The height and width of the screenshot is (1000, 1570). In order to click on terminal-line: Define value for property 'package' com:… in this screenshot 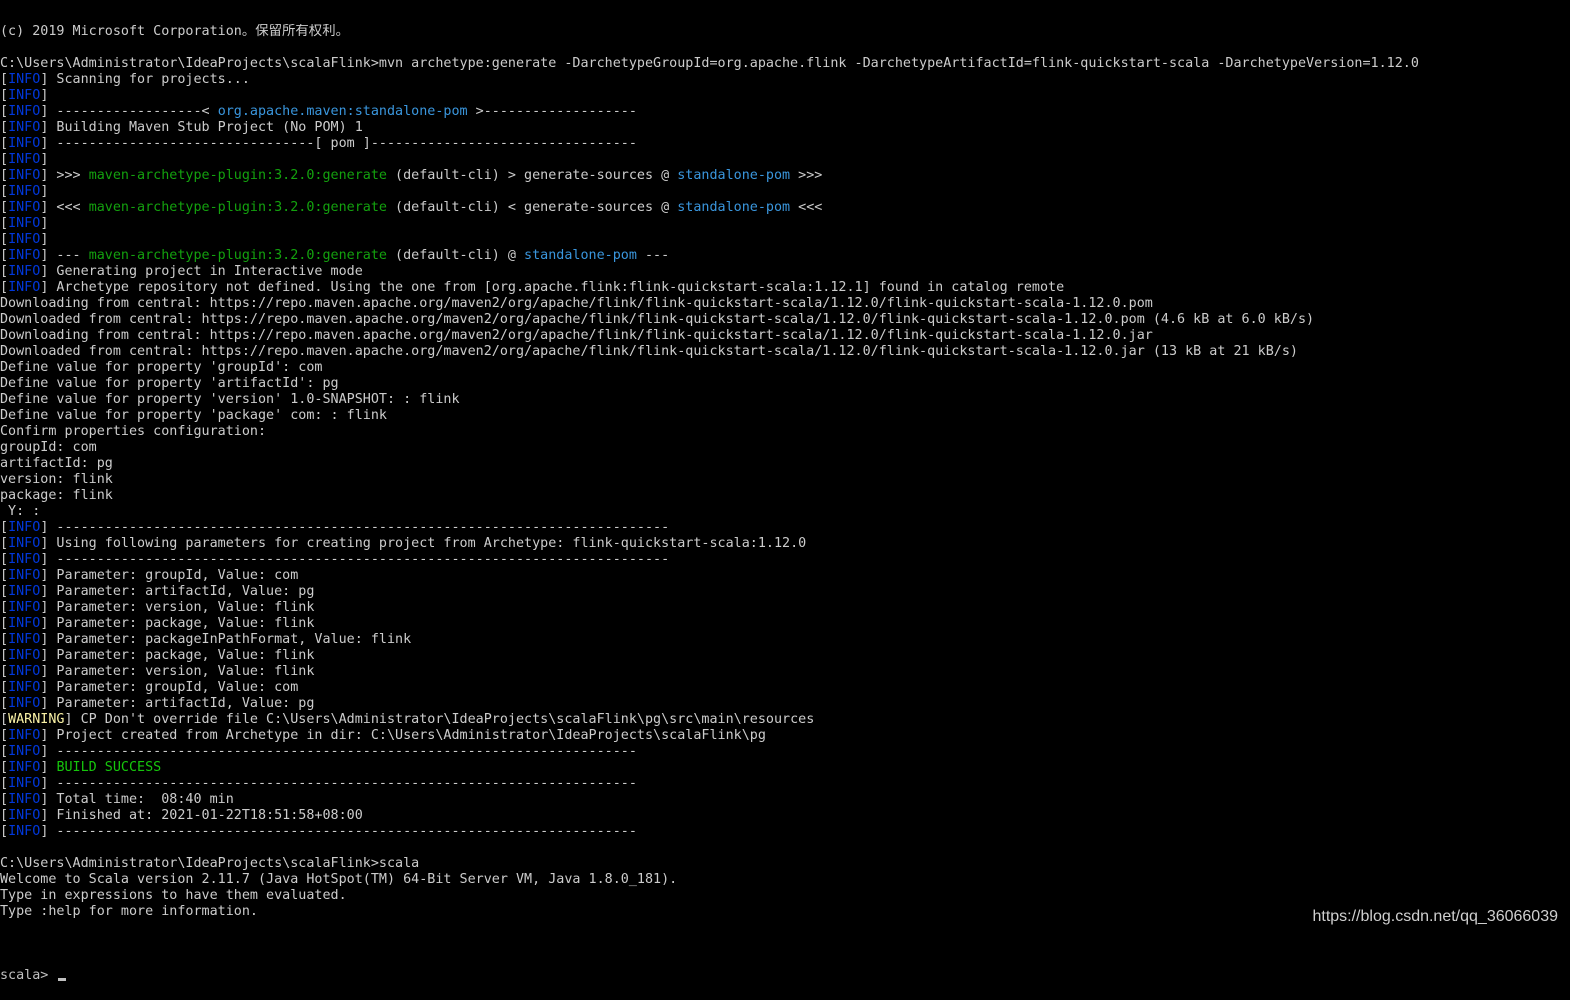, I will do `click(785, 416)`.